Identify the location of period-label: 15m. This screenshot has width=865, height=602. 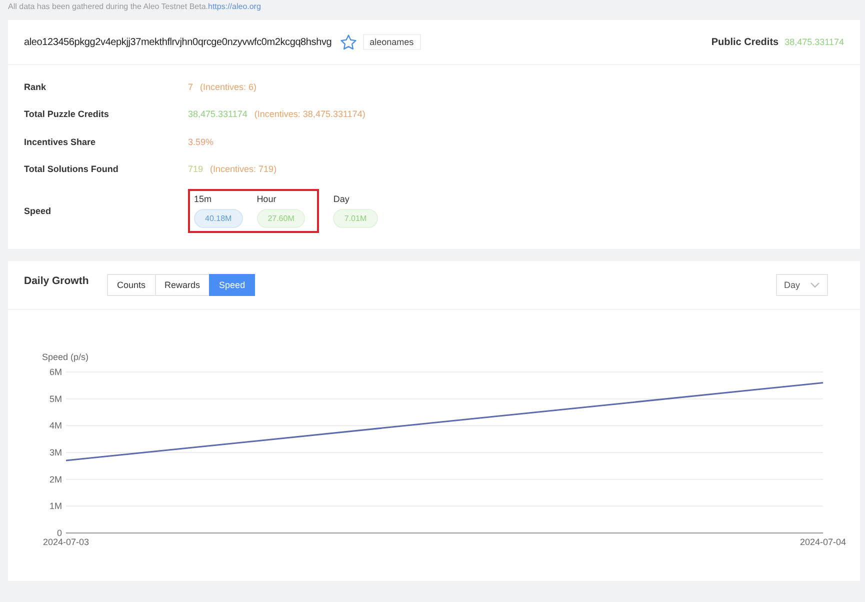
(203, 199).